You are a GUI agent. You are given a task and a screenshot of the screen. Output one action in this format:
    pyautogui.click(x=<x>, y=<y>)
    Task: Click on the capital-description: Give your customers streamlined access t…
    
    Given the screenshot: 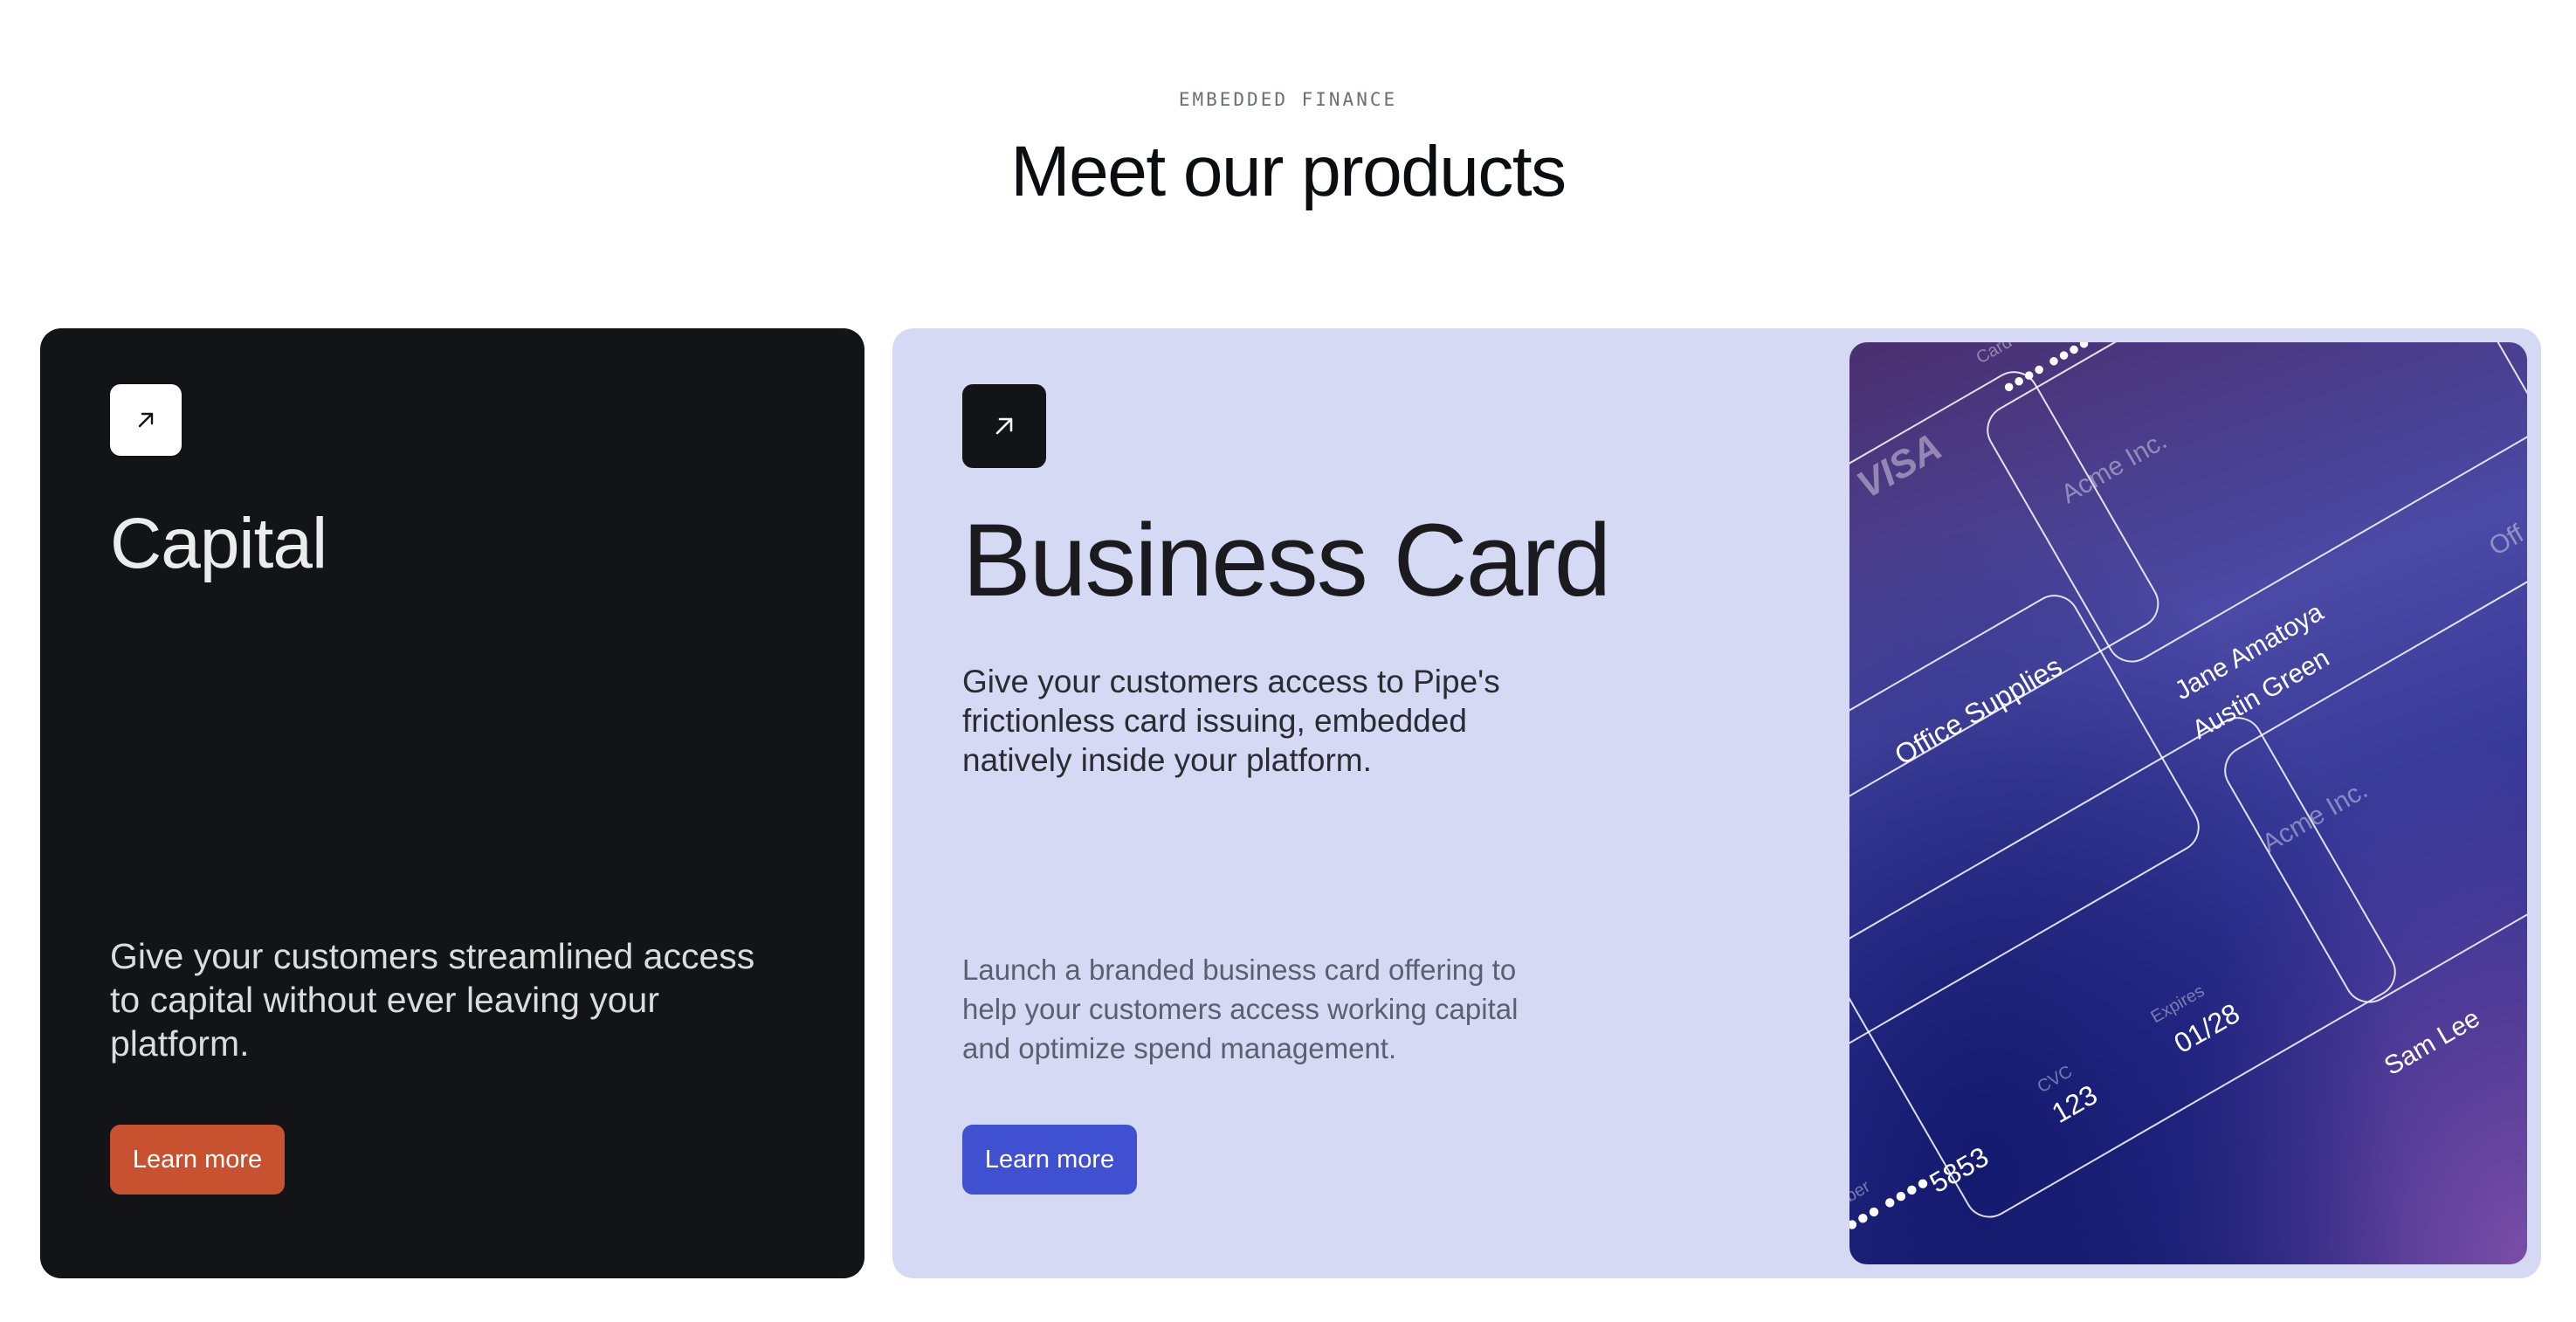 What is the action you would take?
    pyautogui.click(x=432, y=1000)
    